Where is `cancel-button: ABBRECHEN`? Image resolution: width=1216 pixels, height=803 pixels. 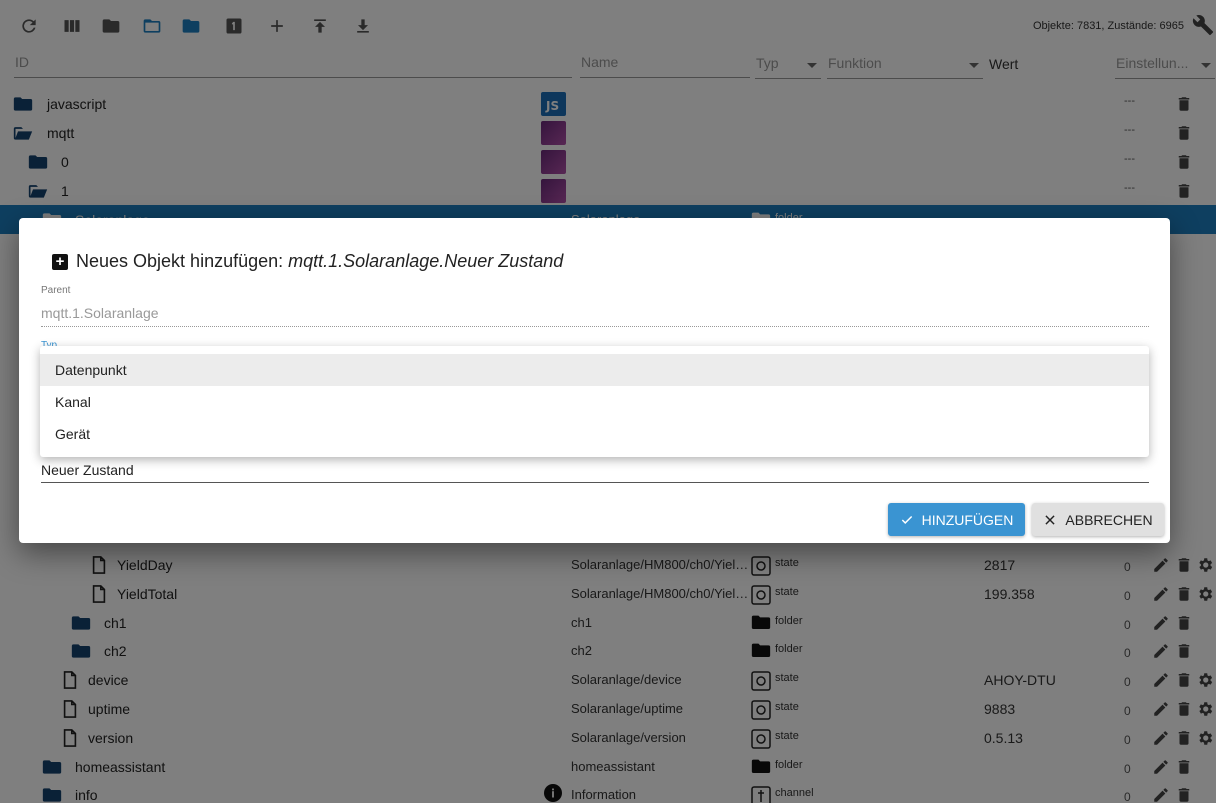
cancel-button: ABBRECHEN is located at coordinates (1098, 519).